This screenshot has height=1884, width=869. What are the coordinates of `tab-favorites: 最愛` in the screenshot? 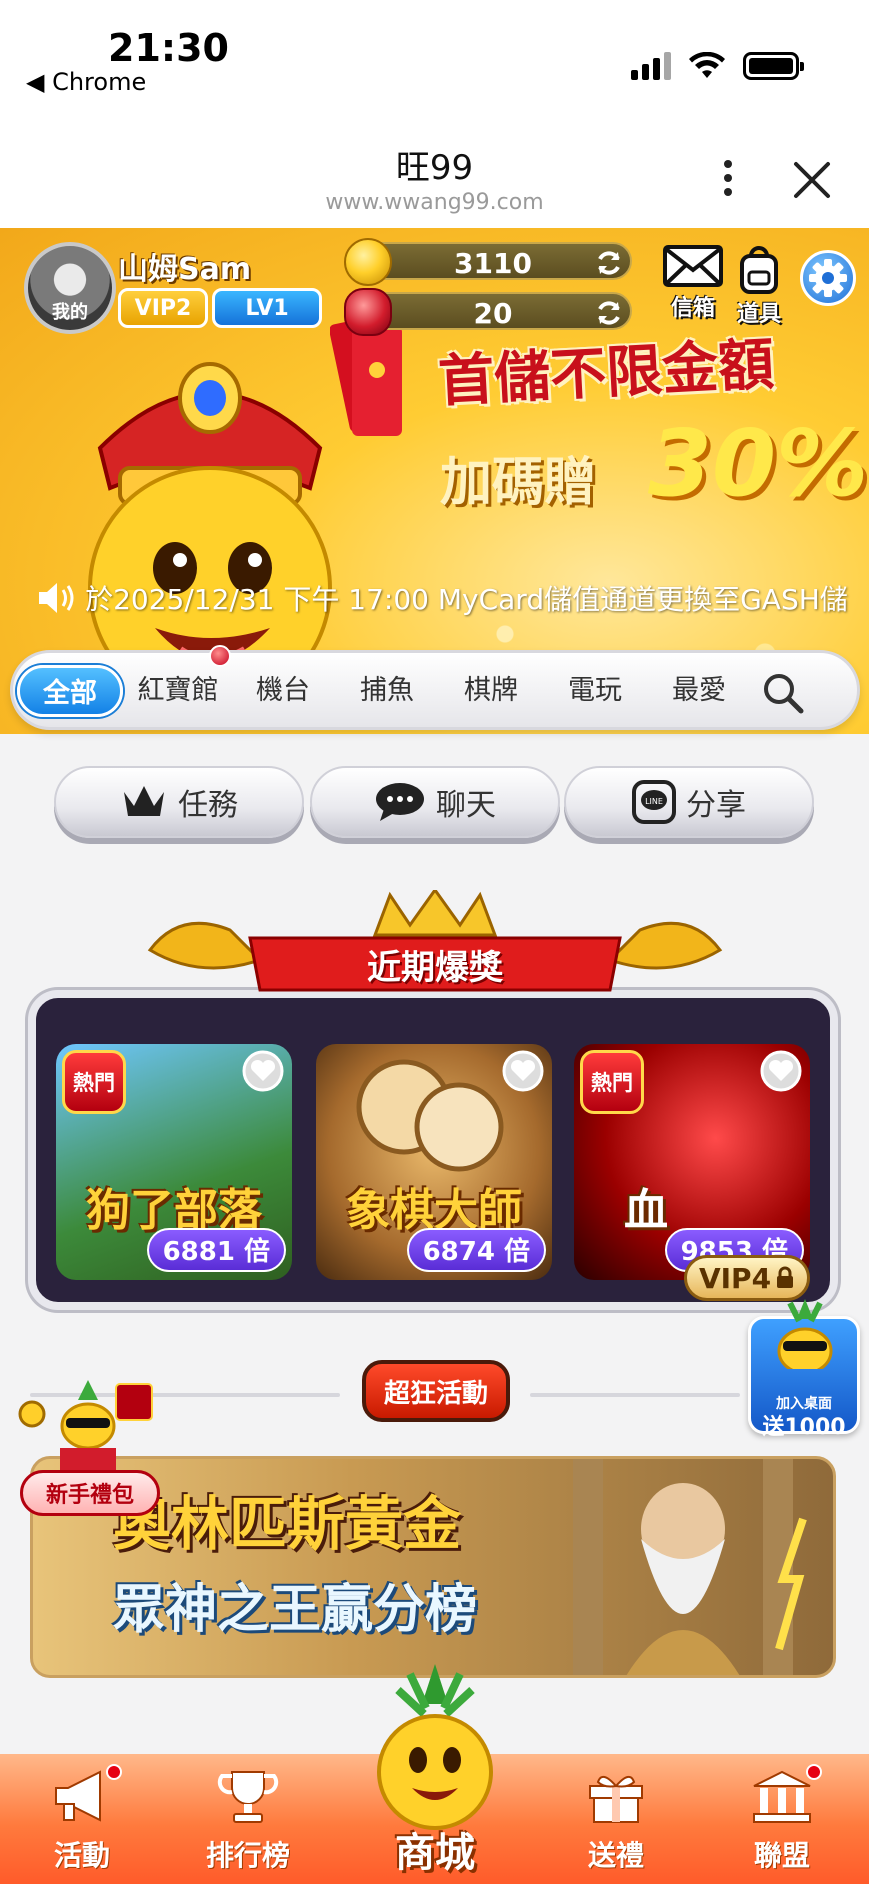 It's located at (699, 691).